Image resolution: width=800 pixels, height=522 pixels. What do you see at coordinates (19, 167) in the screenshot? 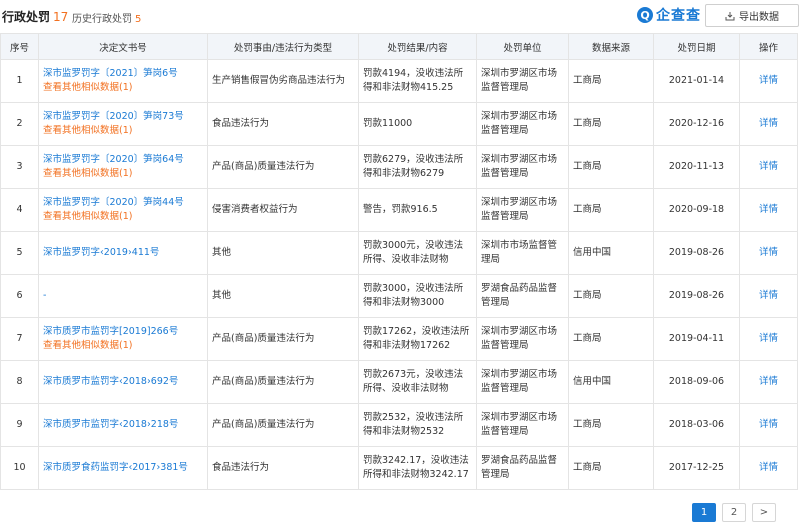
I see `row-no: 3` at bounding box center [19, 167].